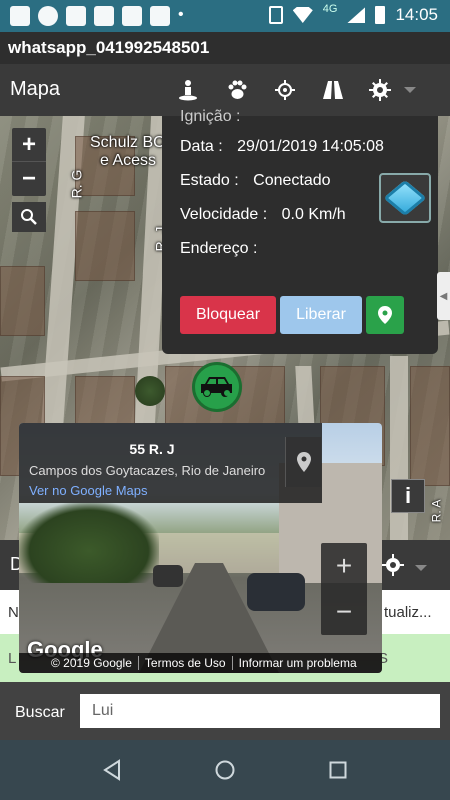 Image resolution: width=450 pixels, height=800 pixels. What do you see at coordinates (225, 16) in the screenshot?
I see `status-bar: • 4G 14:05` at bounding box center [225, 16].